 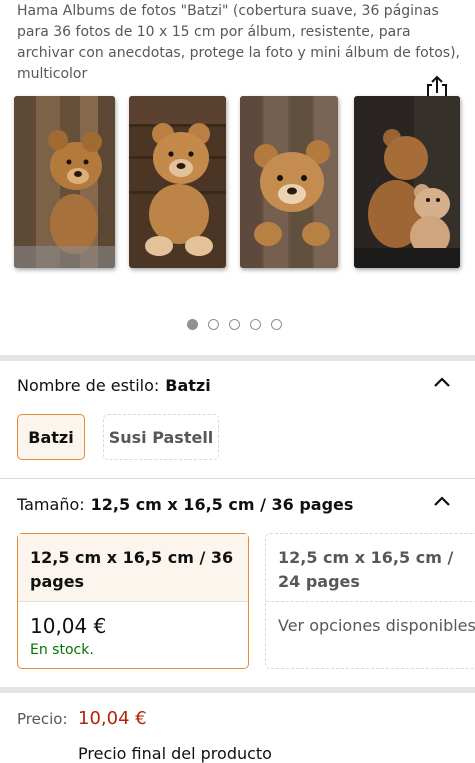 I want to click on style-row: Nombre de estilo: Batzi, so click(x=114, y=385).